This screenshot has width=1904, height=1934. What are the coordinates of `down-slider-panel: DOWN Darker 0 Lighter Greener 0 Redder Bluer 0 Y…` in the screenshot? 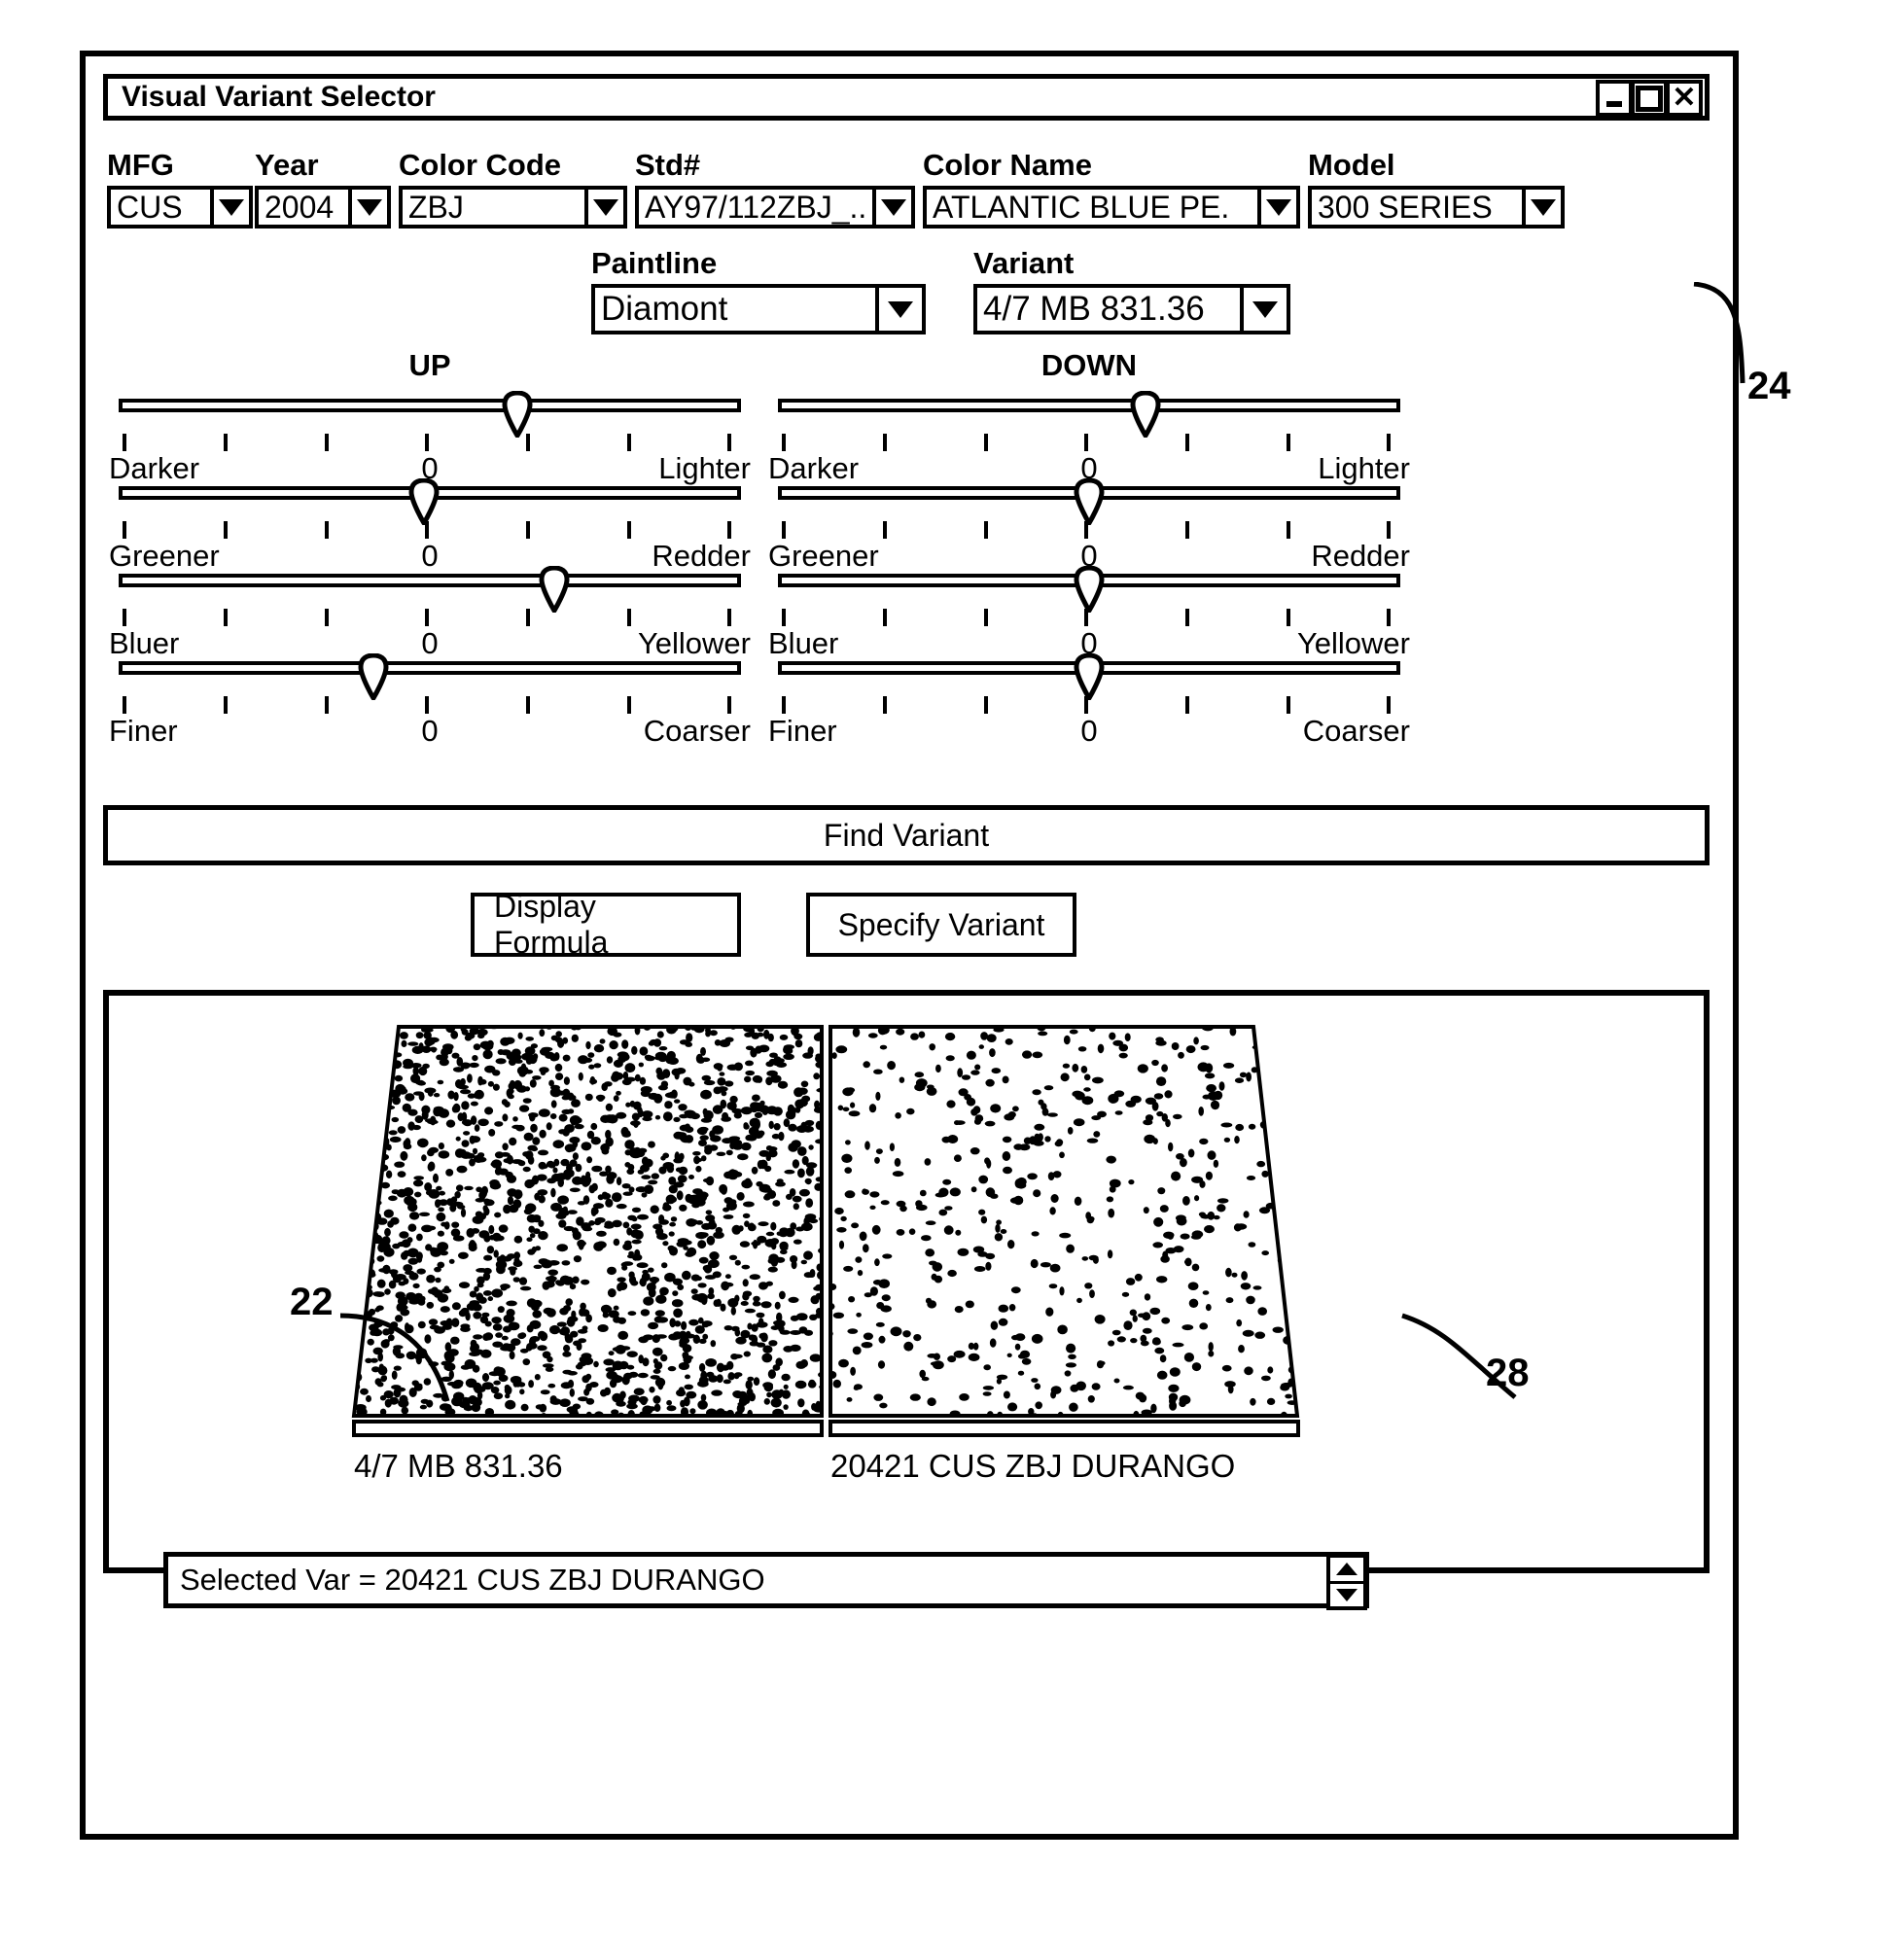 It's located at (1089, 548).